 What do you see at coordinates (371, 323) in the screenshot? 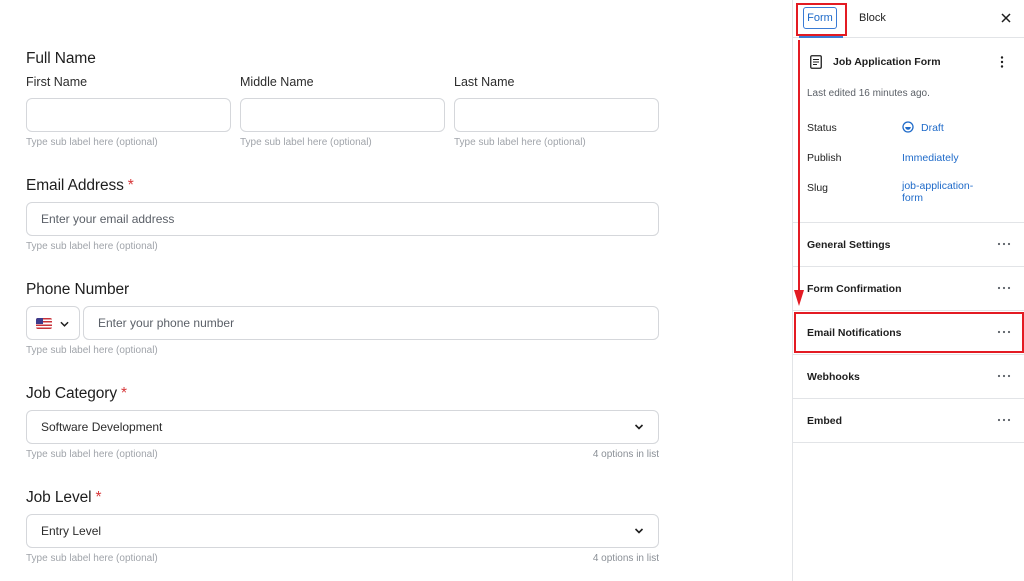
I see `phone-input: Enter your phone number` at bounding box center [371, 323].